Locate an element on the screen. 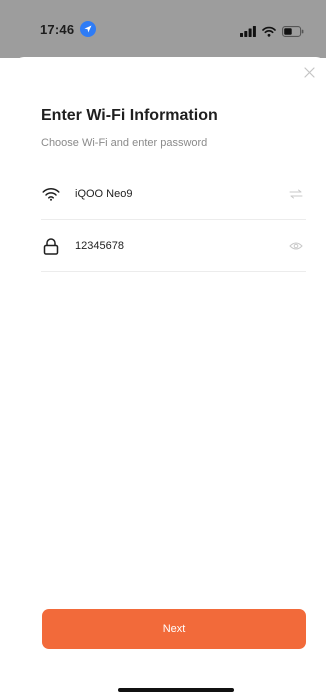  page-subtitle: Choose Wi-Fi and enter password is located at coordinates (124, 143).